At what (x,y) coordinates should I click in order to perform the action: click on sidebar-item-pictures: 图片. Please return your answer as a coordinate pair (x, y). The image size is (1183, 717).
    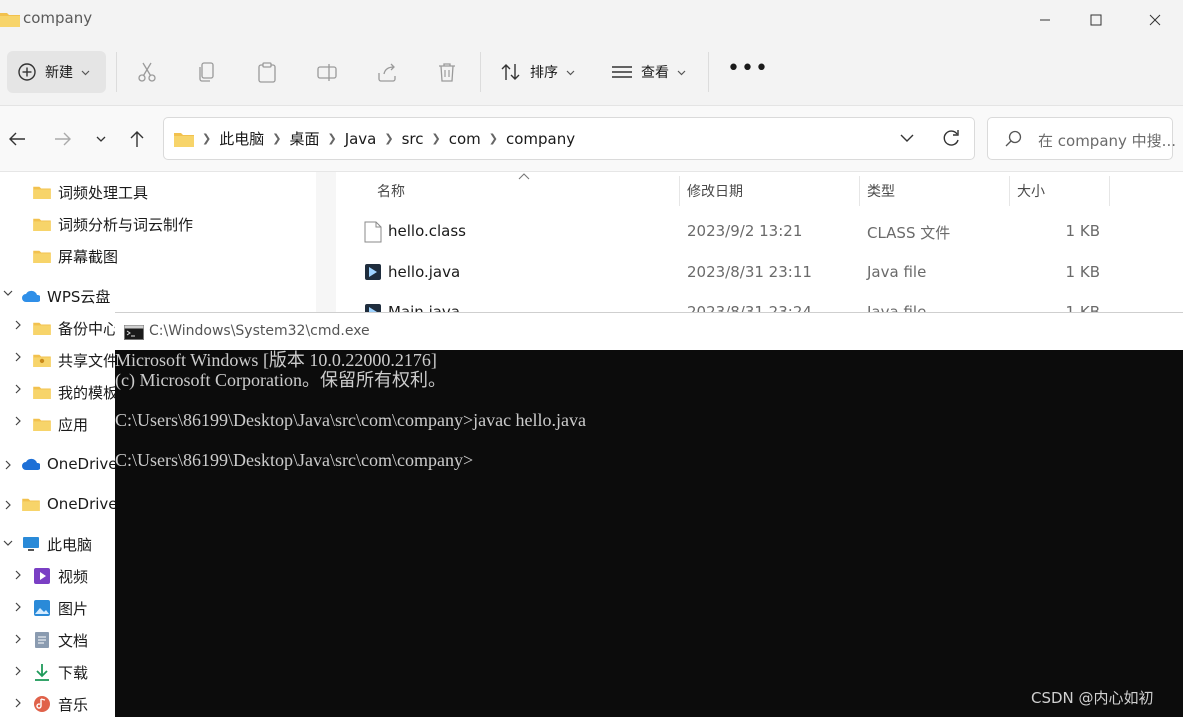
    Looking at the image, I should click on (60, 608).